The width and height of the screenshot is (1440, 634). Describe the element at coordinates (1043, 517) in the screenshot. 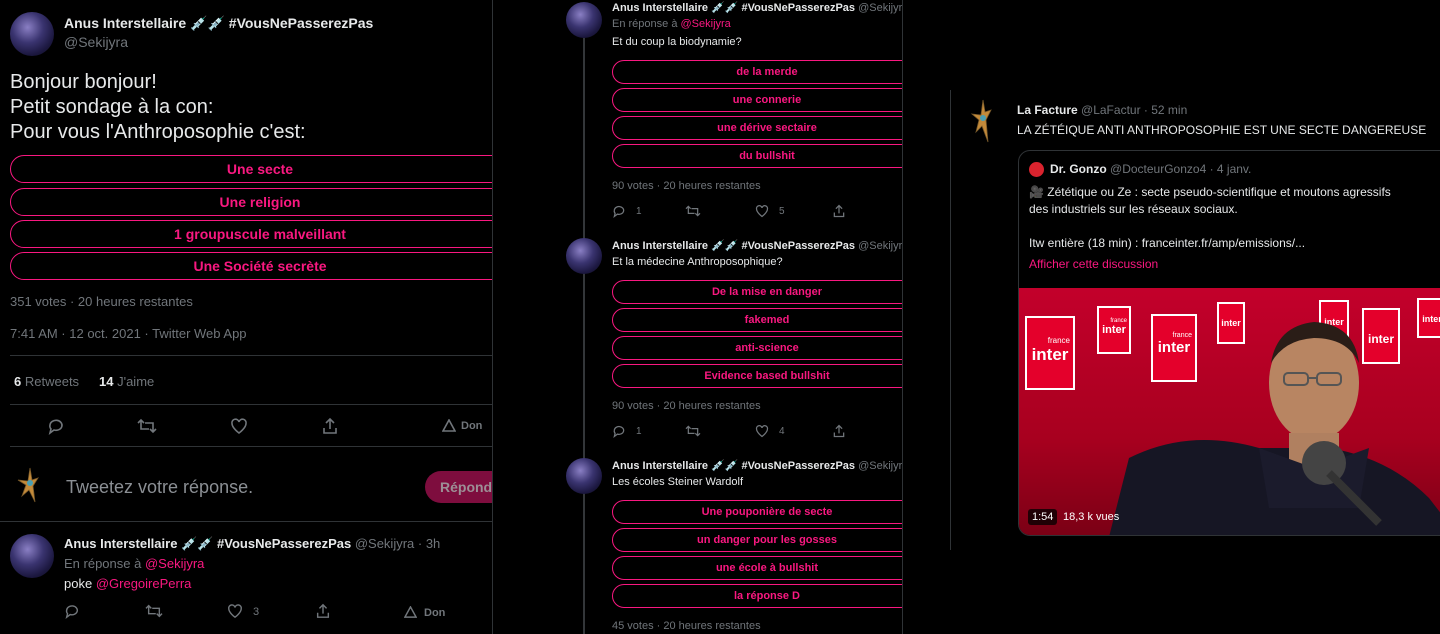

I see `video-duration: 1:54` at that location.